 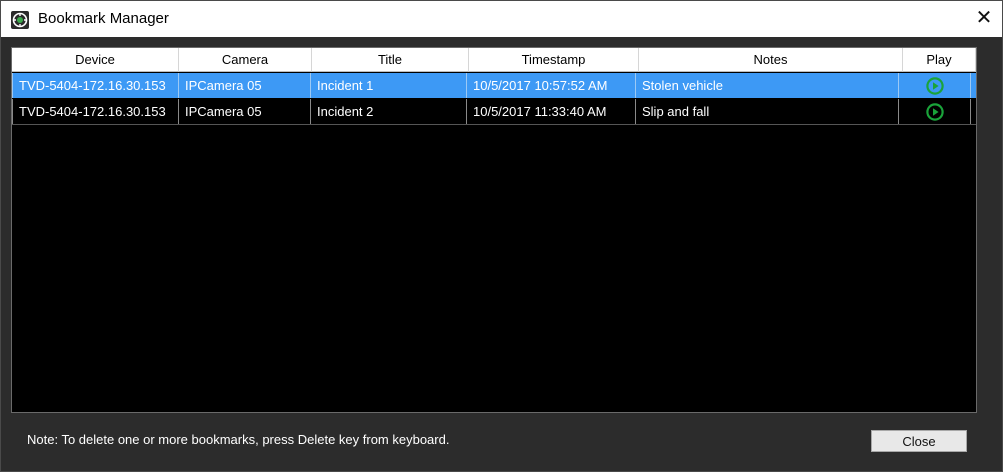 What do you see at coordinates (501, 19) in the screenshot?
I see `title-bar: Bookmark Manager ✕` at bounding box center [501, 19].